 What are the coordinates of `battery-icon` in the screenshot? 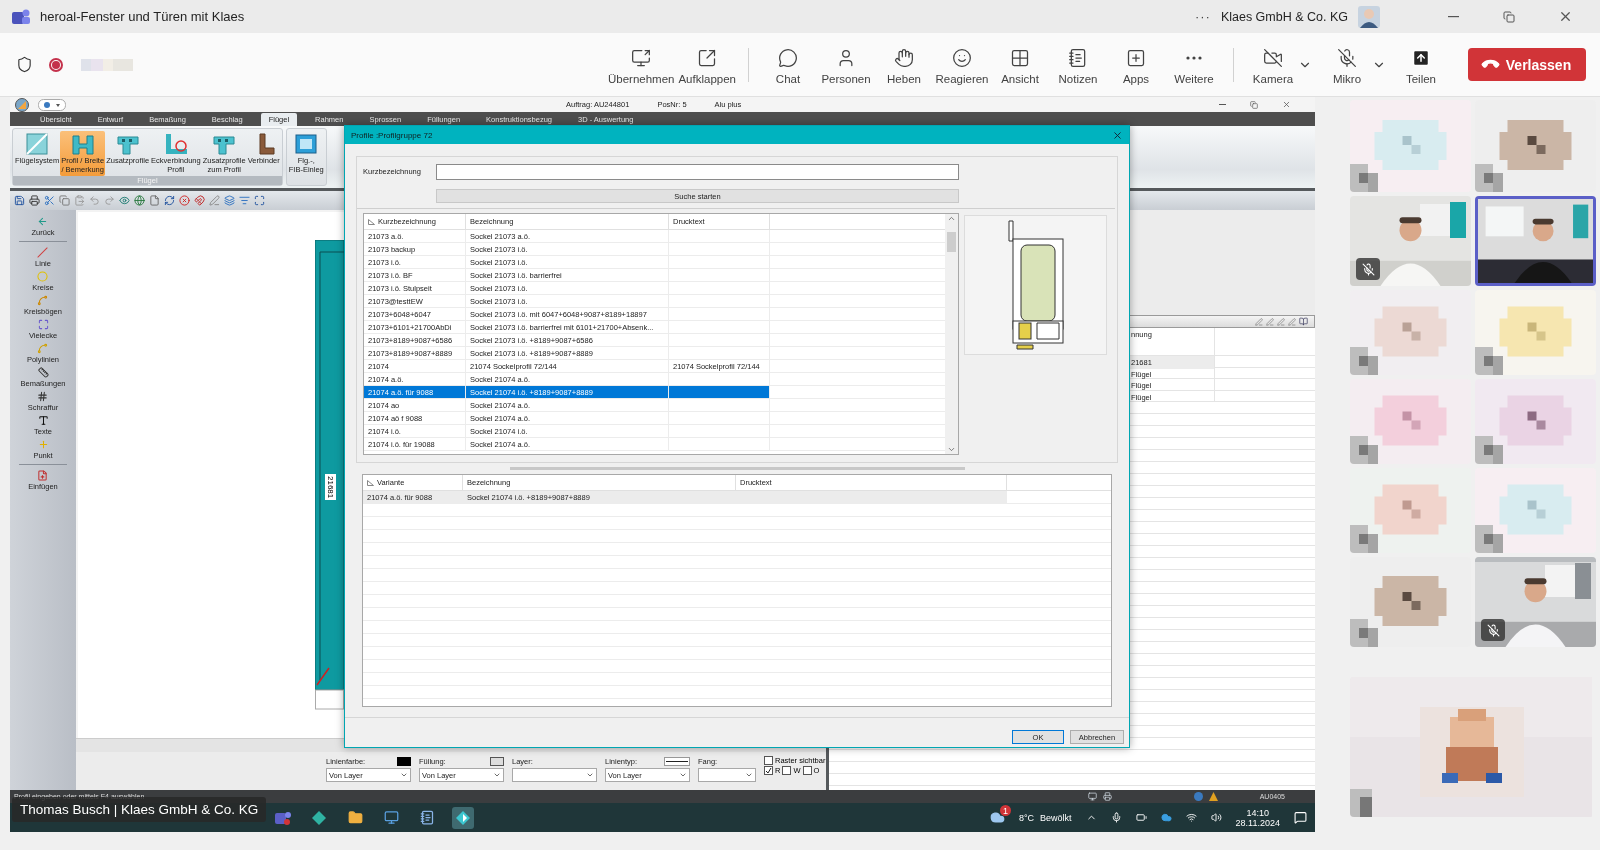 It's located at (1141, 817).